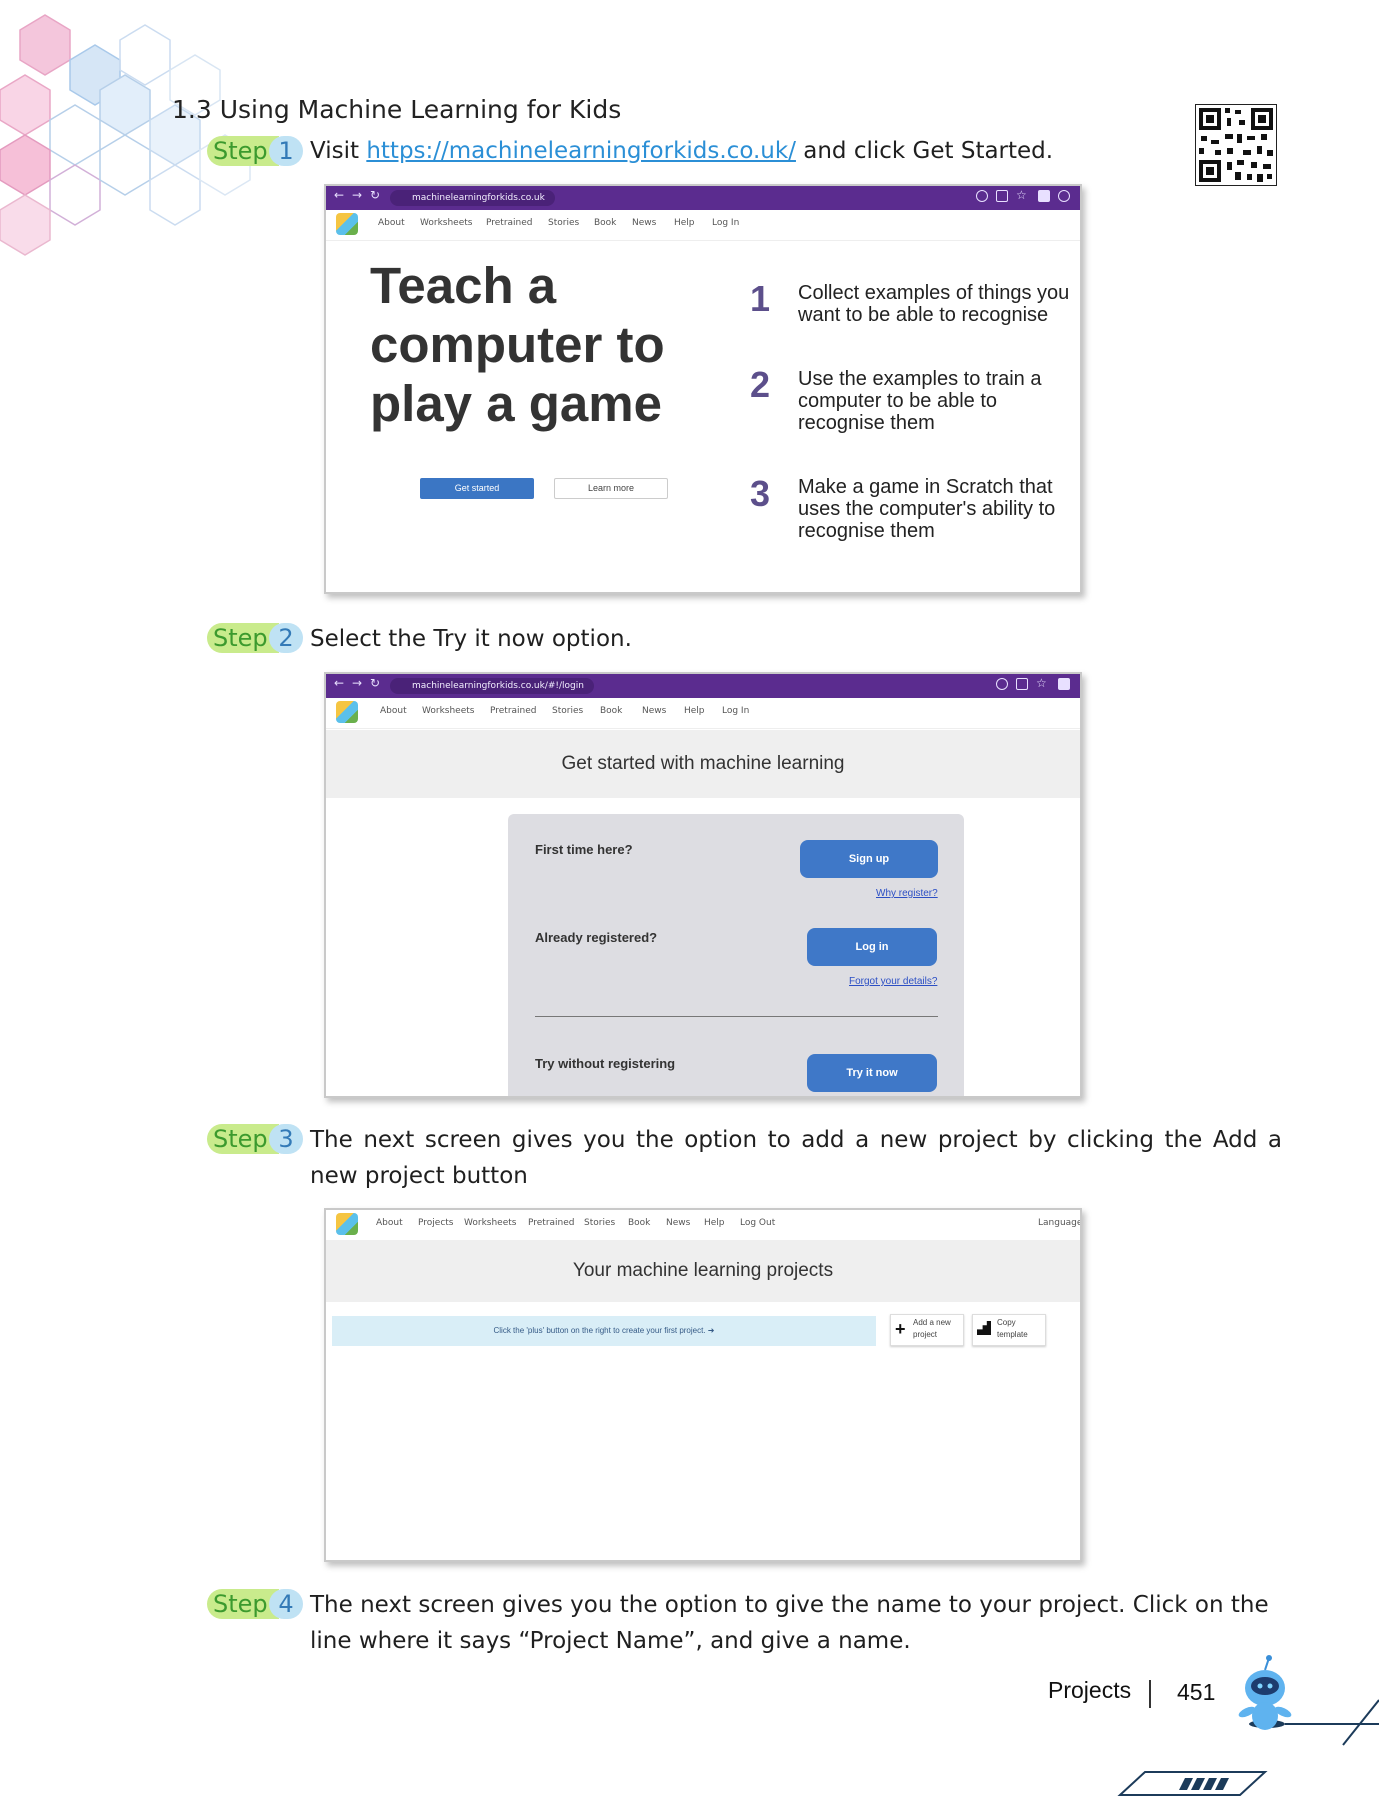 This screenshot has height=1800, width=1379. Describe the element at coordinates (872, 1073) in the screenshot. I see `try-it-now-button: Try it now` at that location.